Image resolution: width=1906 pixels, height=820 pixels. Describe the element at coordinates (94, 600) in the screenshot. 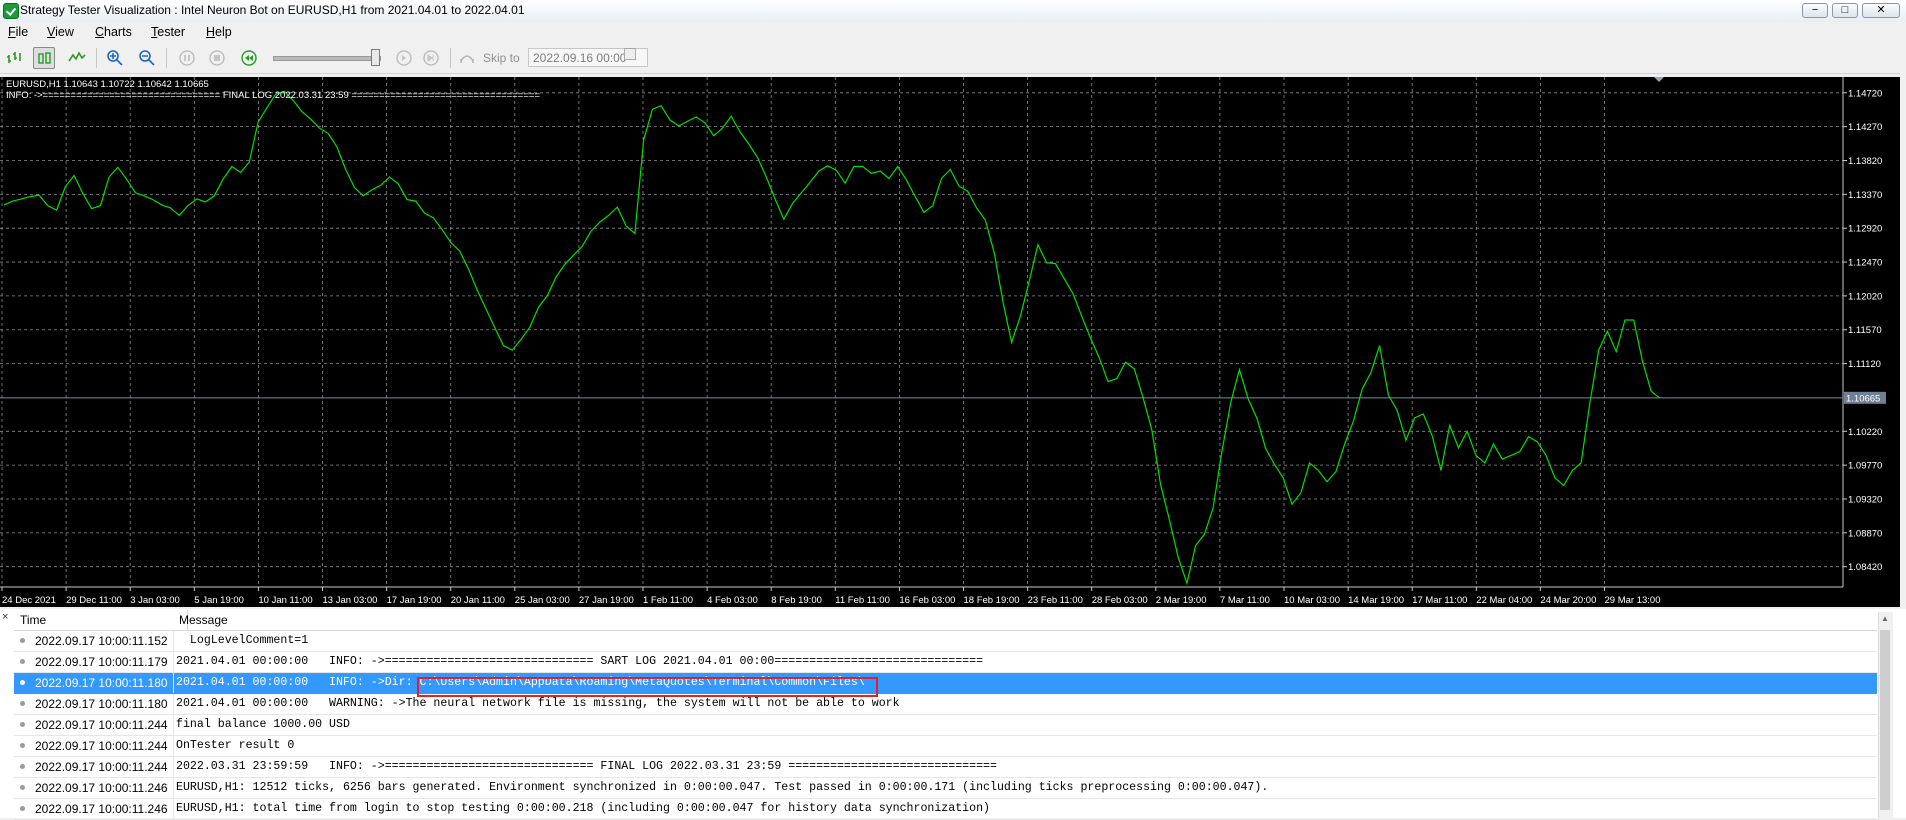

I see `x-tick-label: 29 Dec 11:00` at that location.